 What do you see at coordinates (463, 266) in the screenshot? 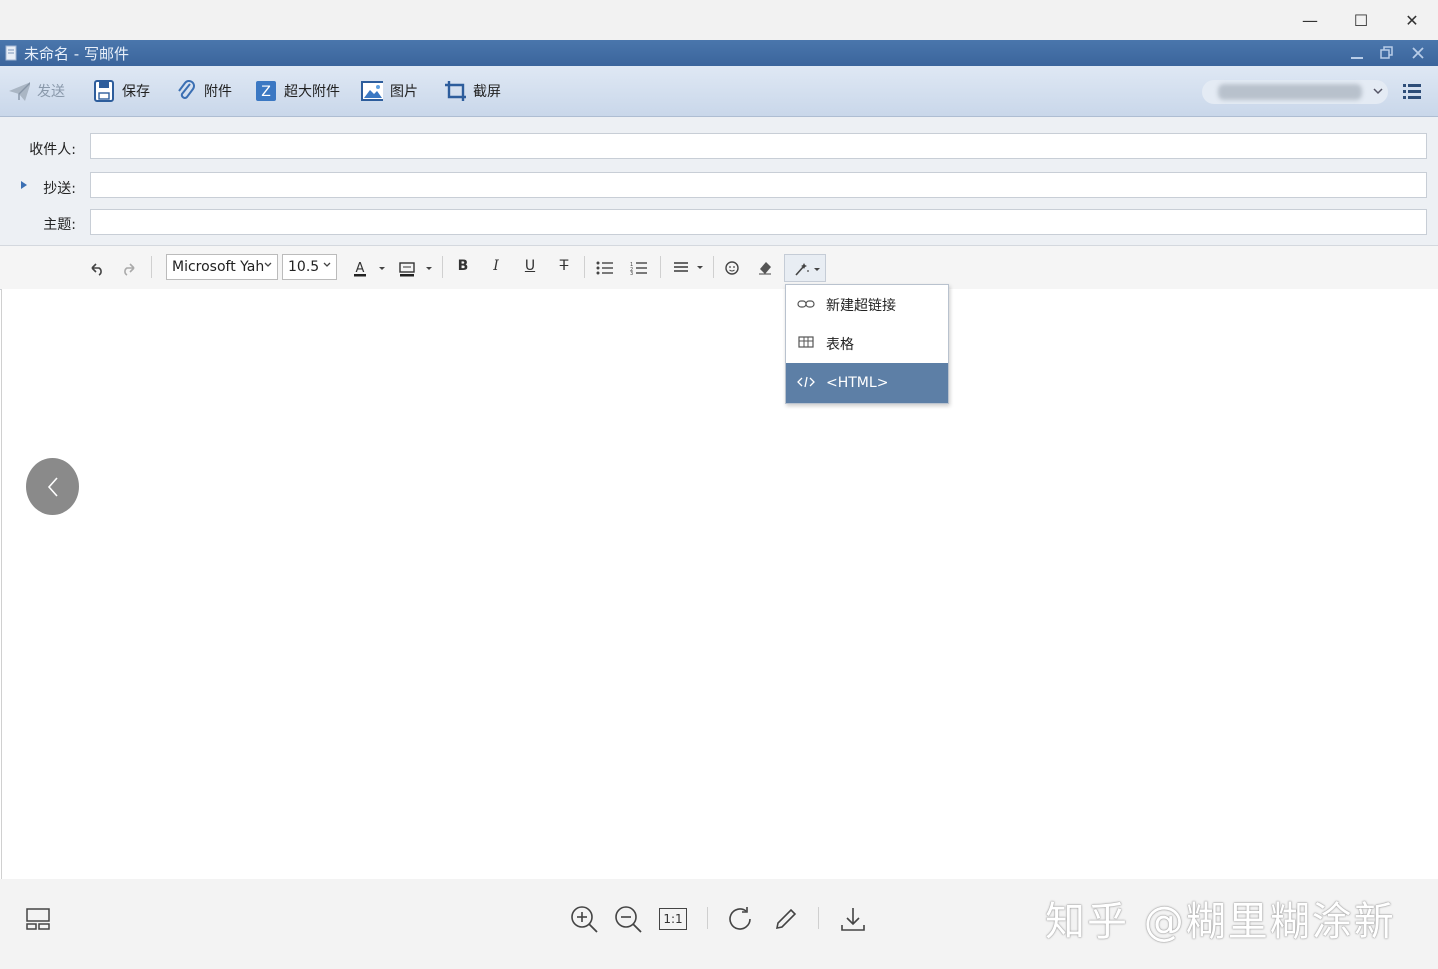
I see `bold-icon: B` at bounding box center [463, 266].